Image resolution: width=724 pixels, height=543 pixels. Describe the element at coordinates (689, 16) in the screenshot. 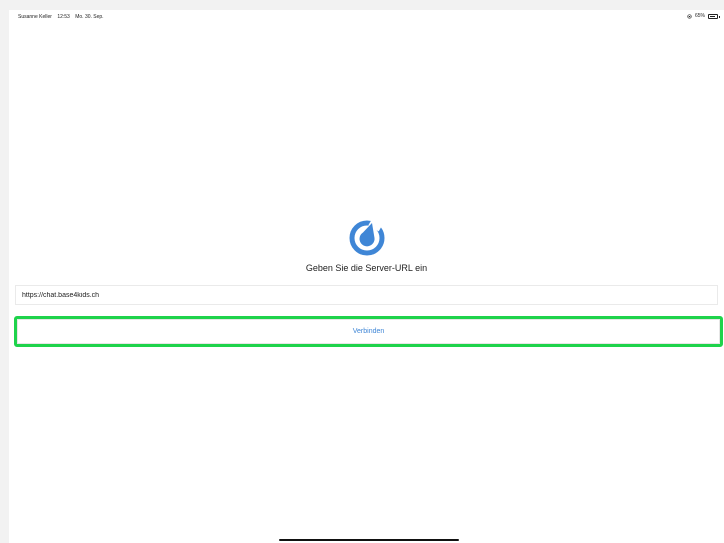

I see `orientation-lock-icon` at that location.